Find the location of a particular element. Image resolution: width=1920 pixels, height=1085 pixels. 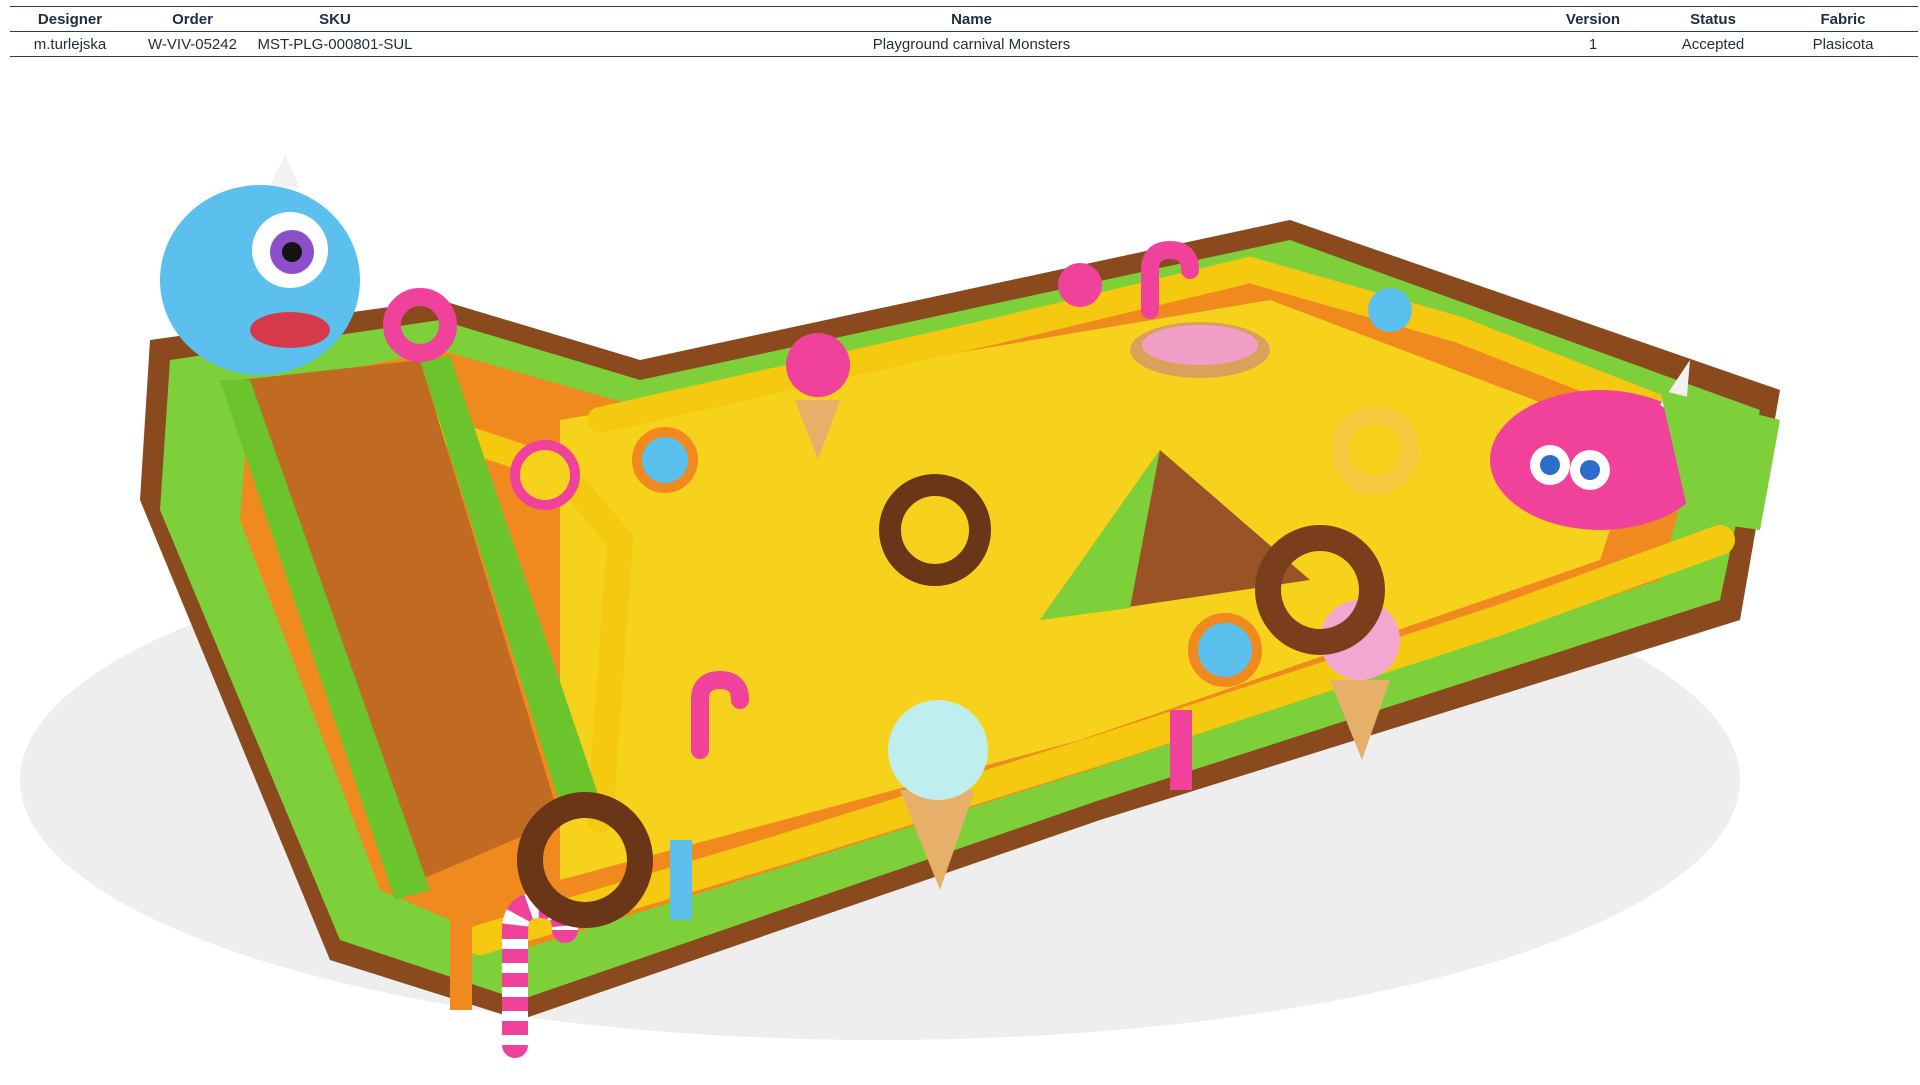

cell-sku: MST-PLG-000801-SUL is located at coordinates (335, 44).